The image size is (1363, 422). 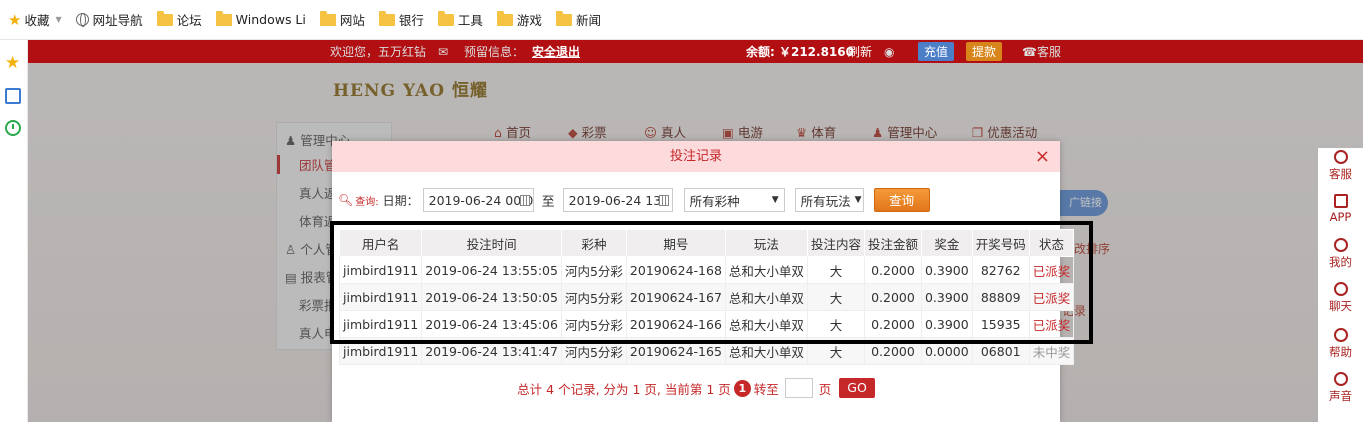 I want to click on go-button: GO, so click(x=857, y=388).